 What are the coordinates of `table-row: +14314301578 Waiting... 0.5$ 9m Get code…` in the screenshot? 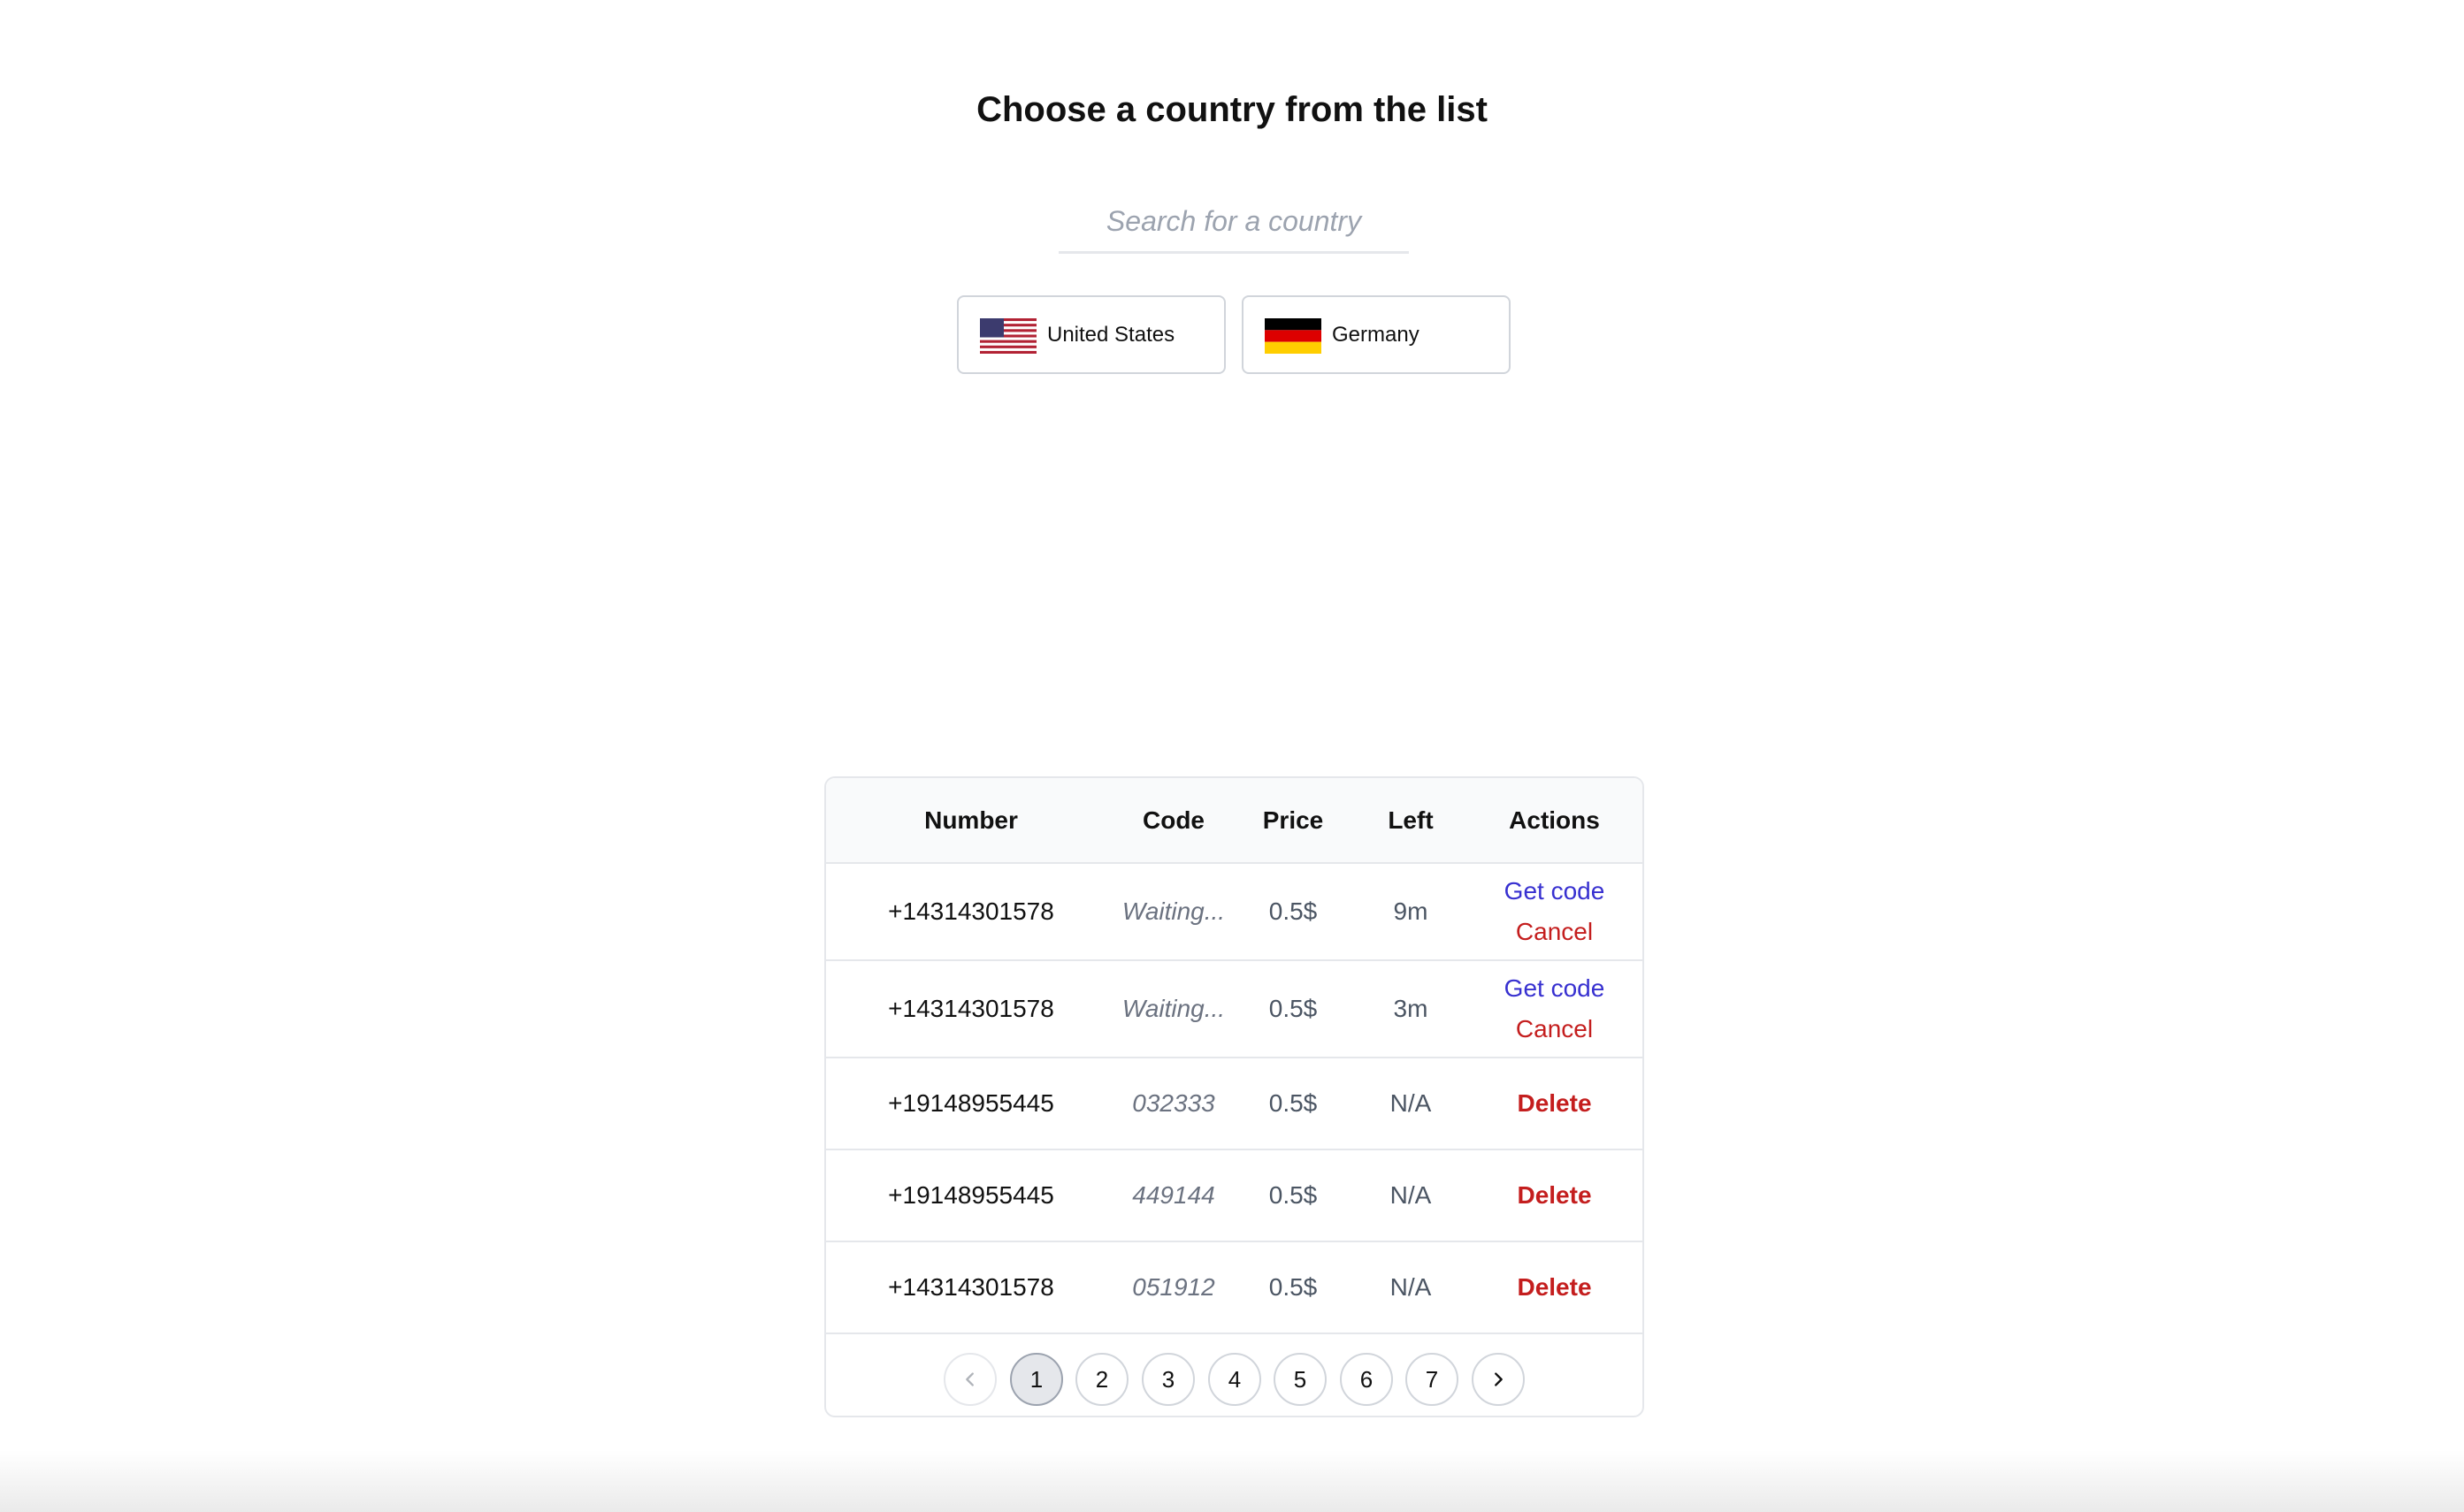 It's located at (1234, 912).